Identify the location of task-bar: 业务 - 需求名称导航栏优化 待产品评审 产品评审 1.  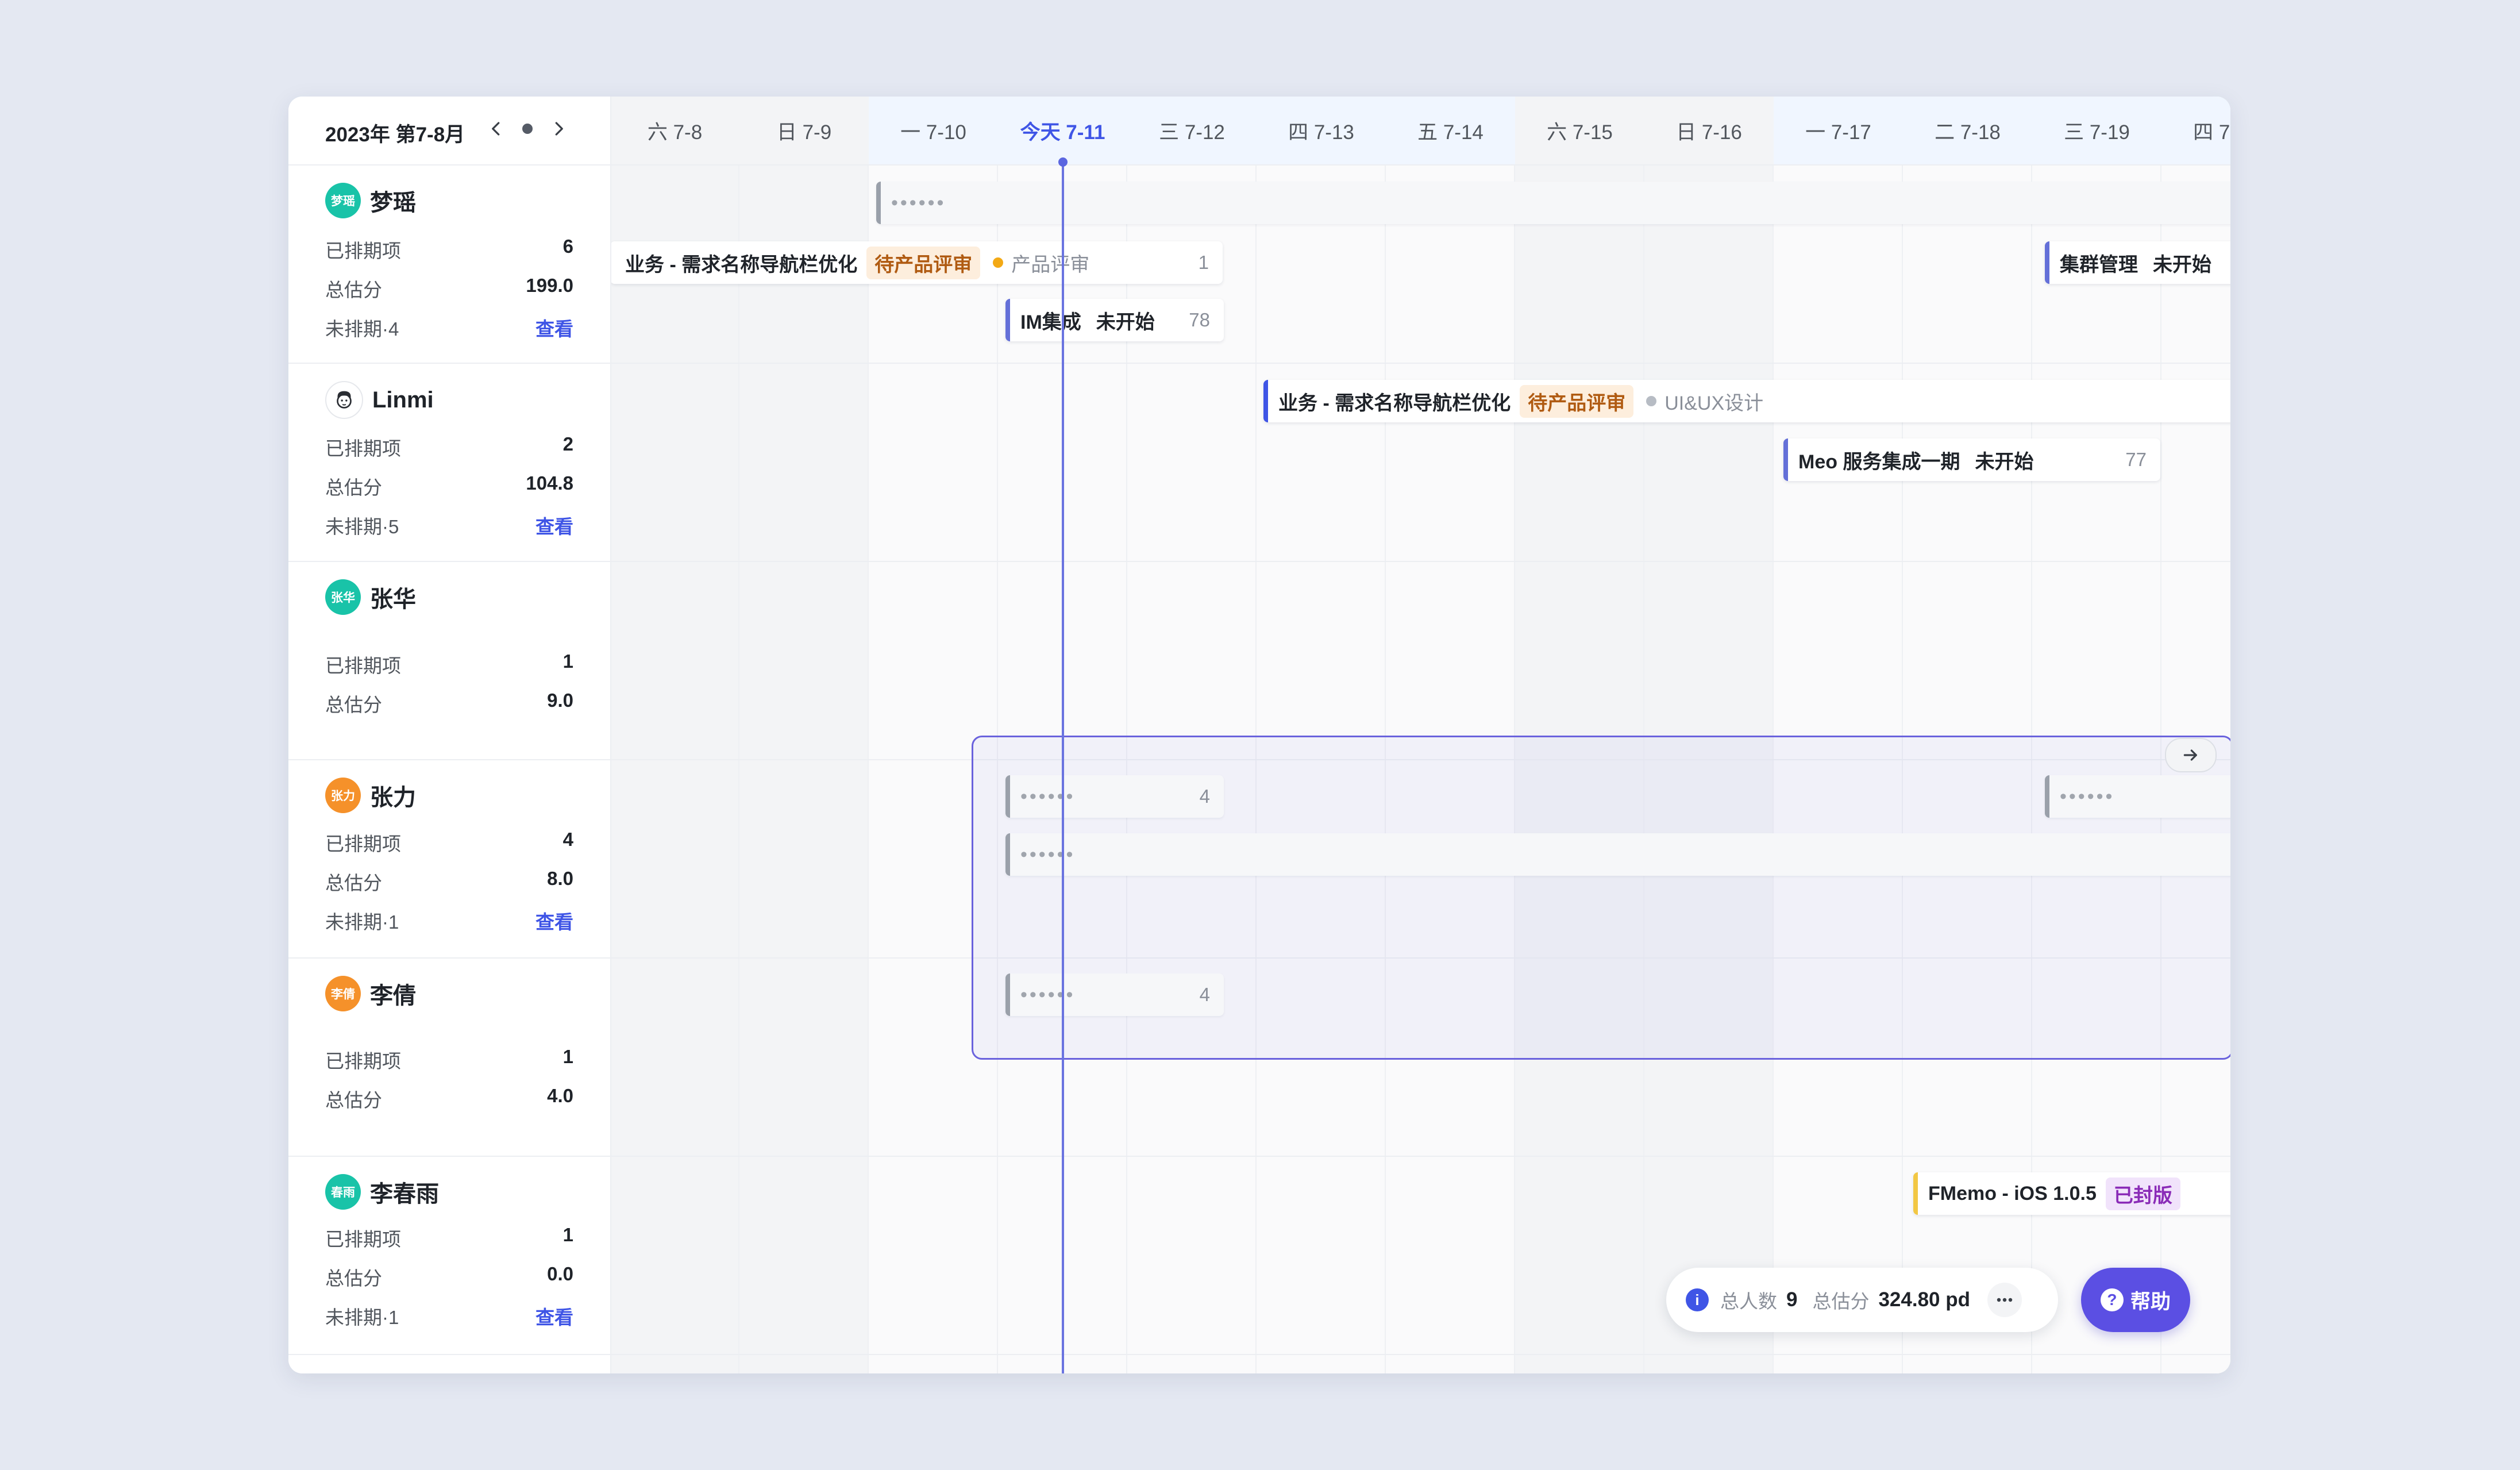
(917, 262).